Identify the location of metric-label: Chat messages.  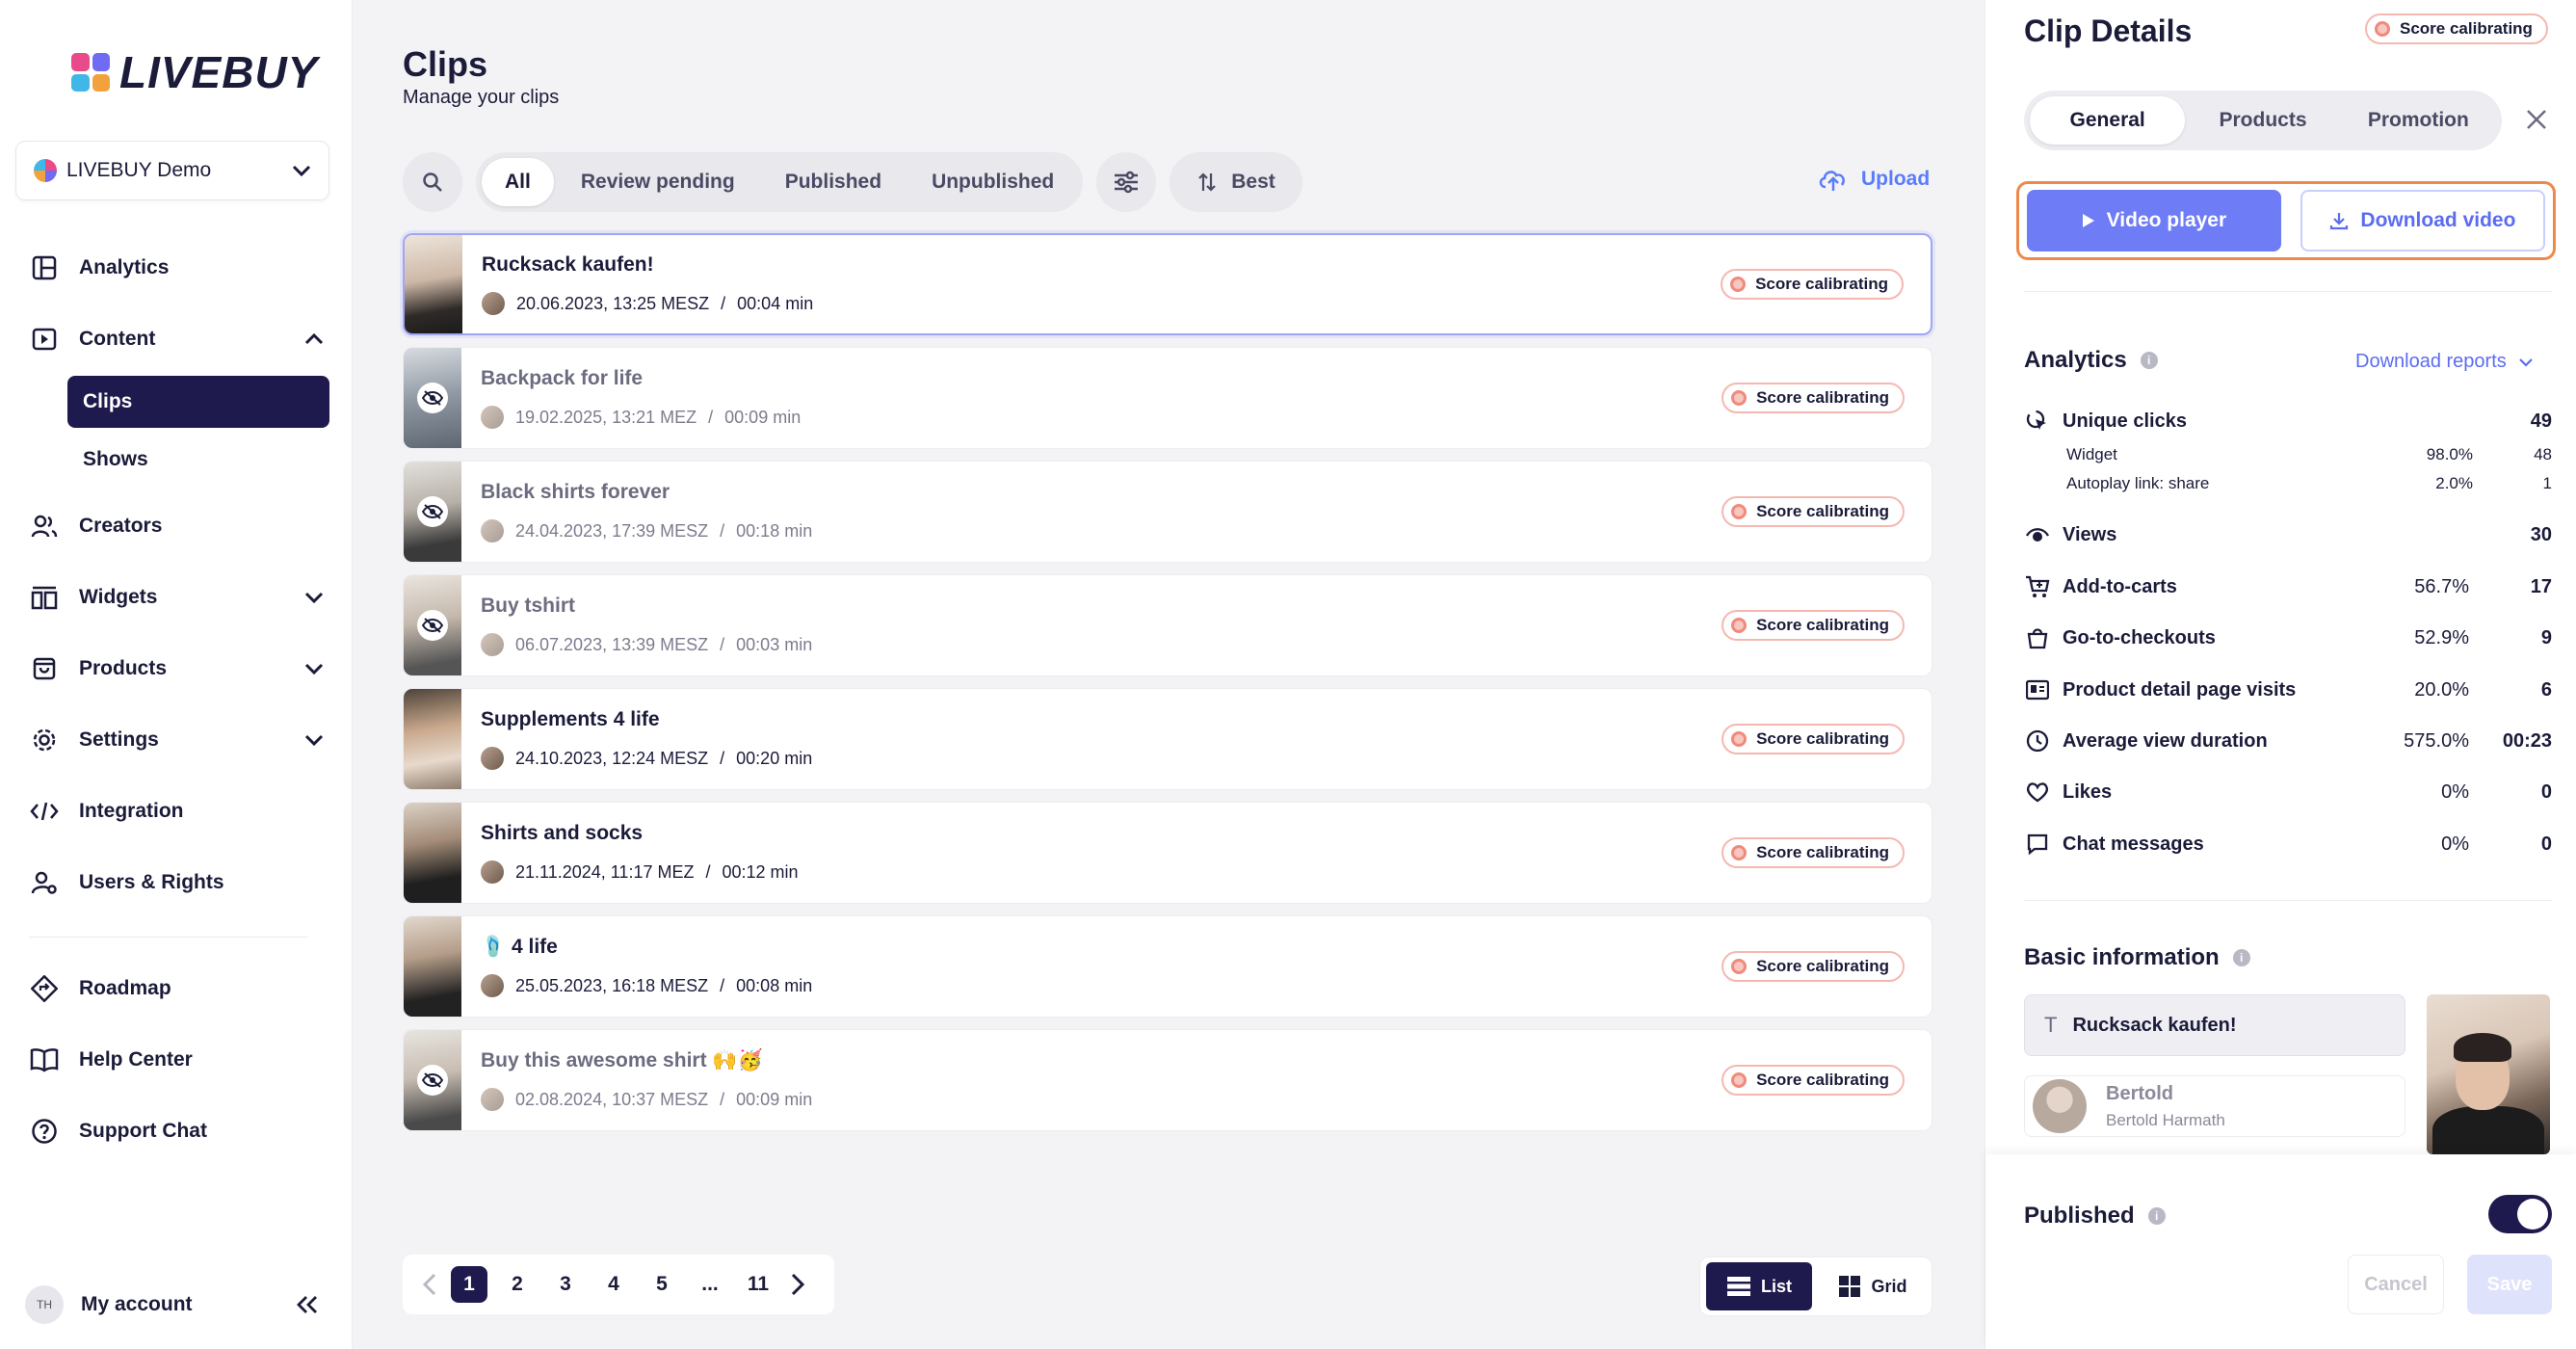
(2134, 844).